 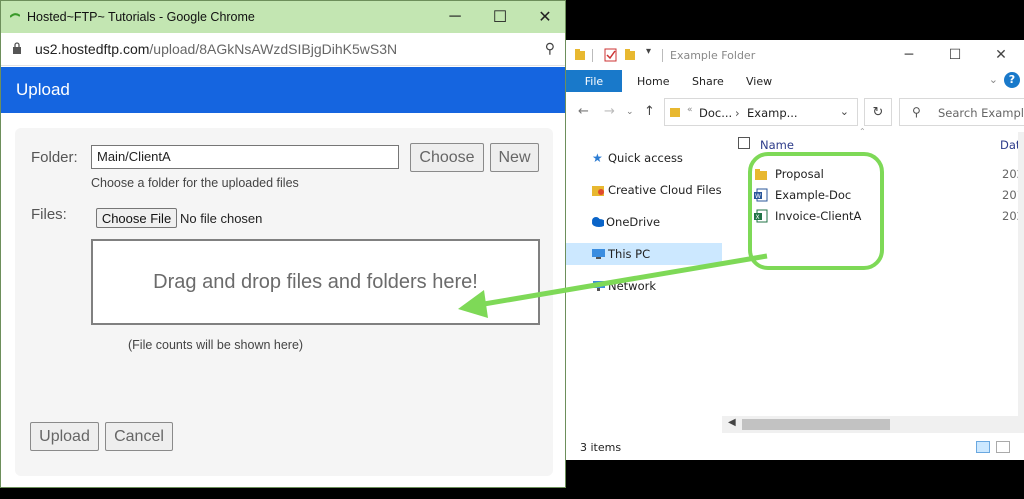 I want to click on drag-arrow-line, so click(x=622, y=280).